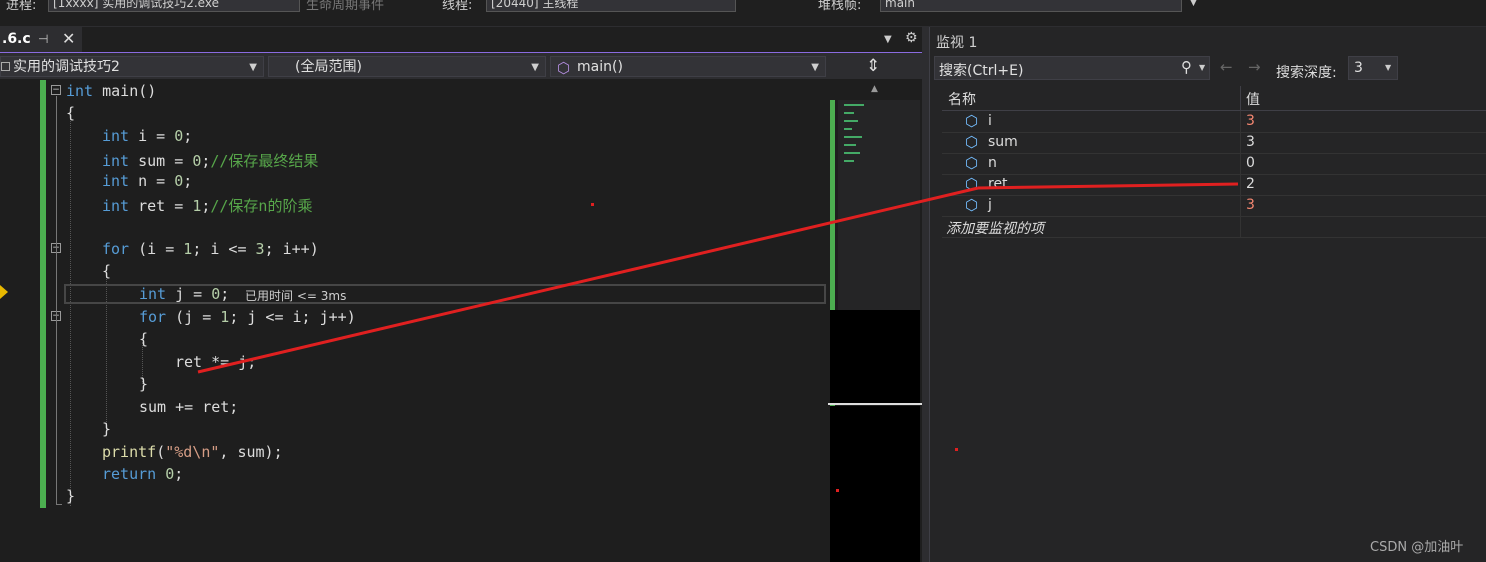 This screenshot has width=1486, height=562. What do you see at coordinates (688, 66) in the screenshot?
I see `function-dropdown: ⬡ main() ▼` at bounding box center [688, 66].